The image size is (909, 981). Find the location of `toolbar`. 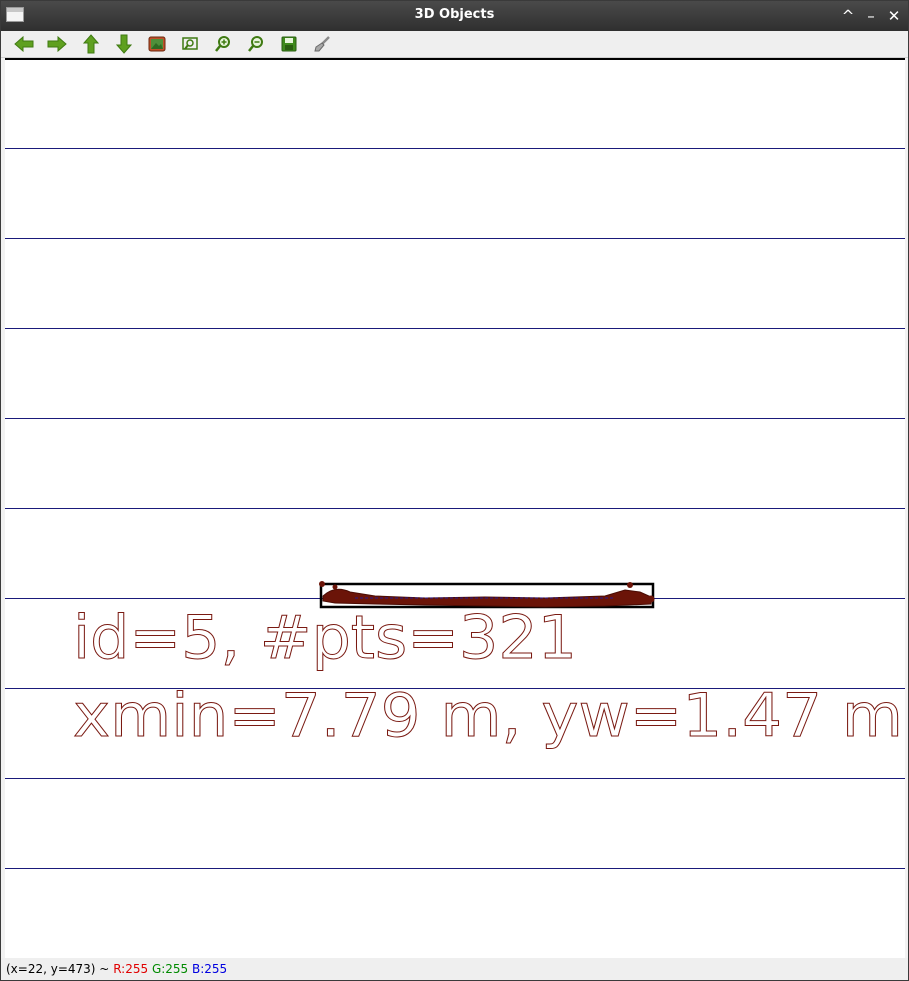

toolbar is located at coordinates (454, 44).